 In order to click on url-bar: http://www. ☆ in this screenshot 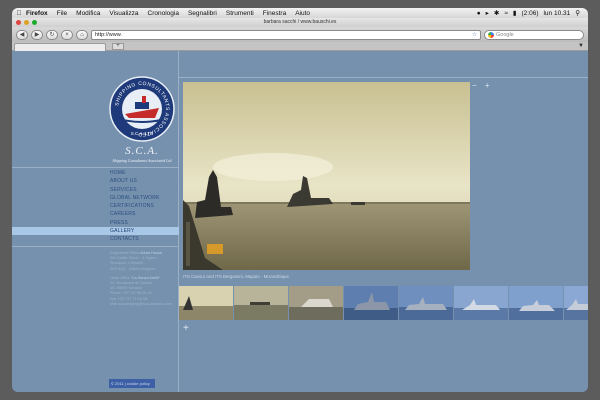, I will do `click(286, 34)`.